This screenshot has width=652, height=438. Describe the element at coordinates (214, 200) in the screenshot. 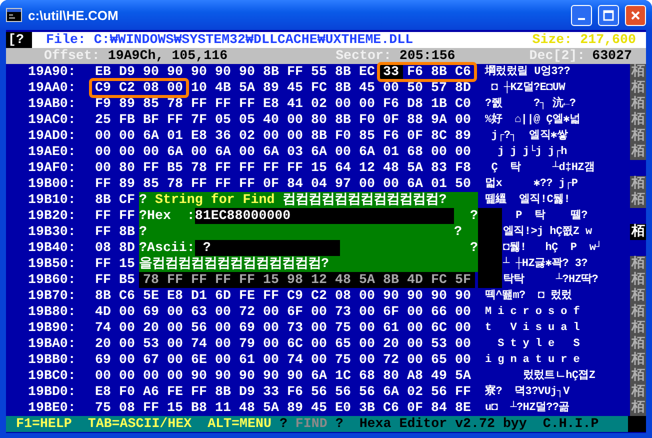

I see `dialog-title: String for Find` at that location.